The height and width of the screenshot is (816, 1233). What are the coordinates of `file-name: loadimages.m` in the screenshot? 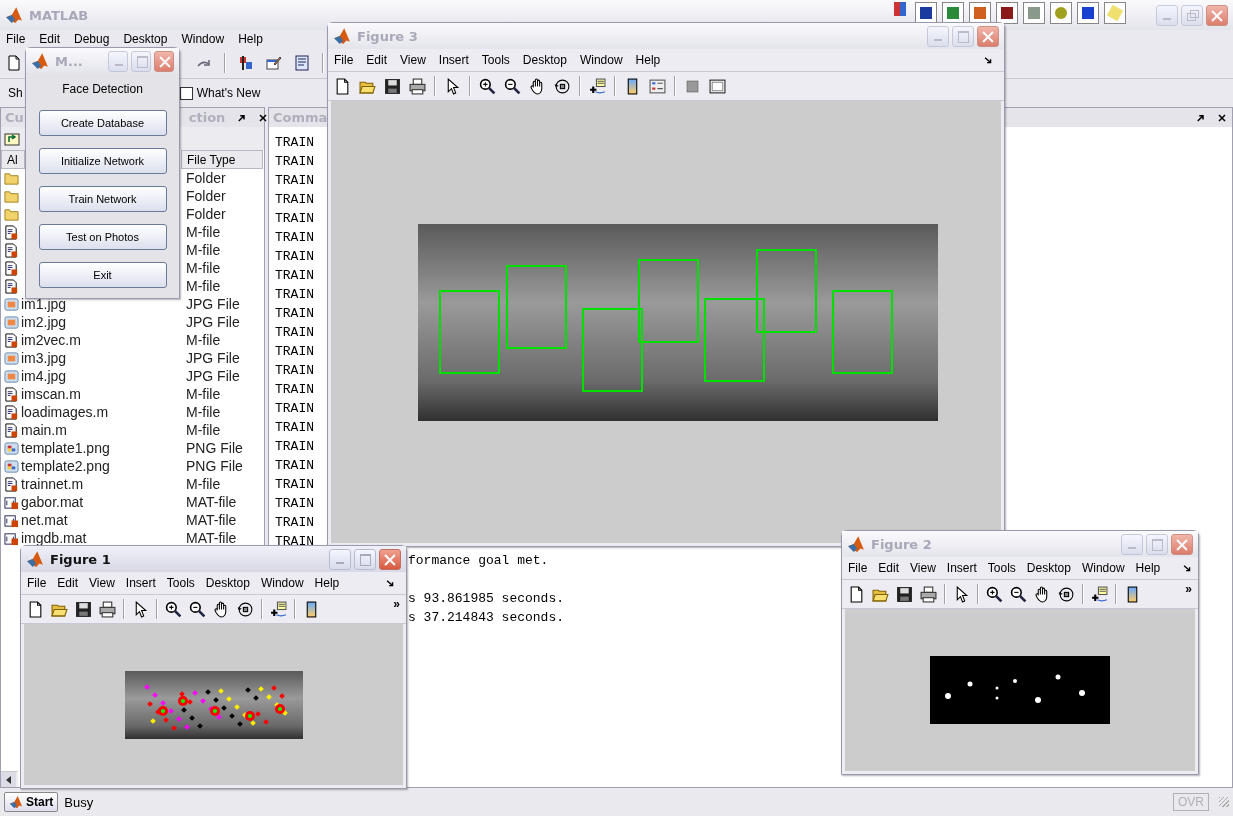 It's located at (65, 412).